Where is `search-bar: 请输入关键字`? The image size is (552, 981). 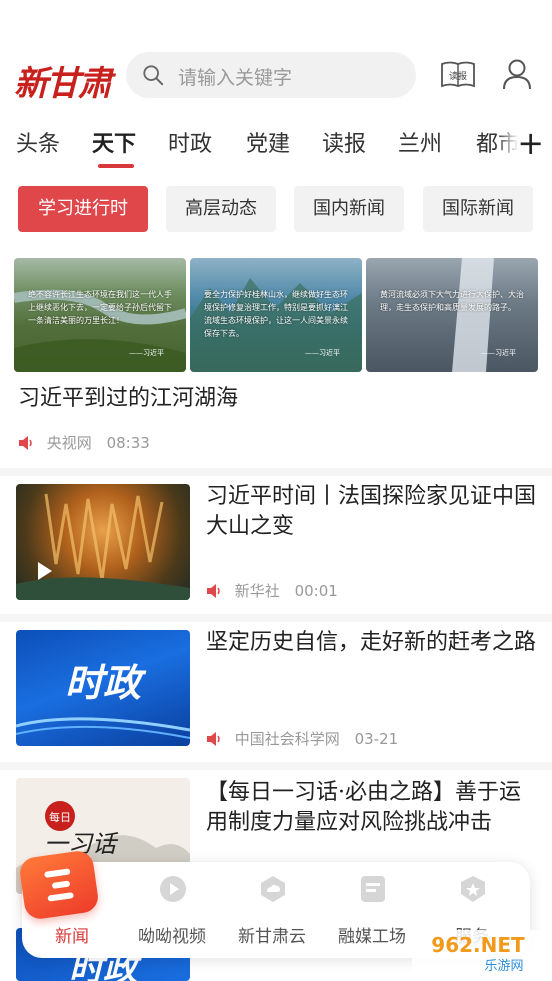
search-bar: 请输入关键字 is located at coordinates (271, 75).